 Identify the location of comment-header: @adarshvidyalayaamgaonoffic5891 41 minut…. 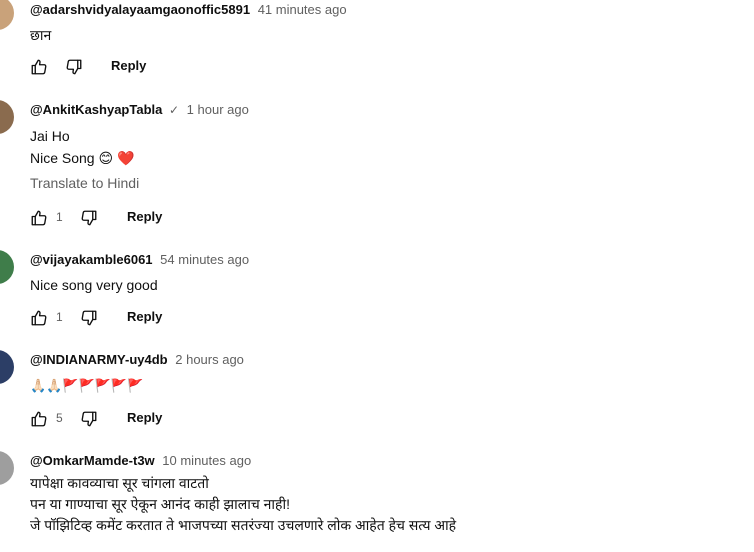
(392, 10).